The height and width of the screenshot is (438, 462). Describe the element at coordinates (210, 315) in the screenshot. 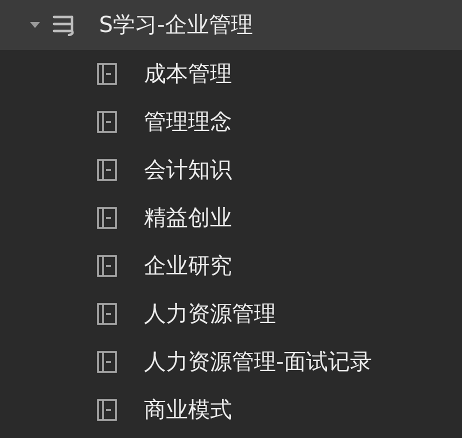

I see `notebook-title: 人力资源管理` at that location.